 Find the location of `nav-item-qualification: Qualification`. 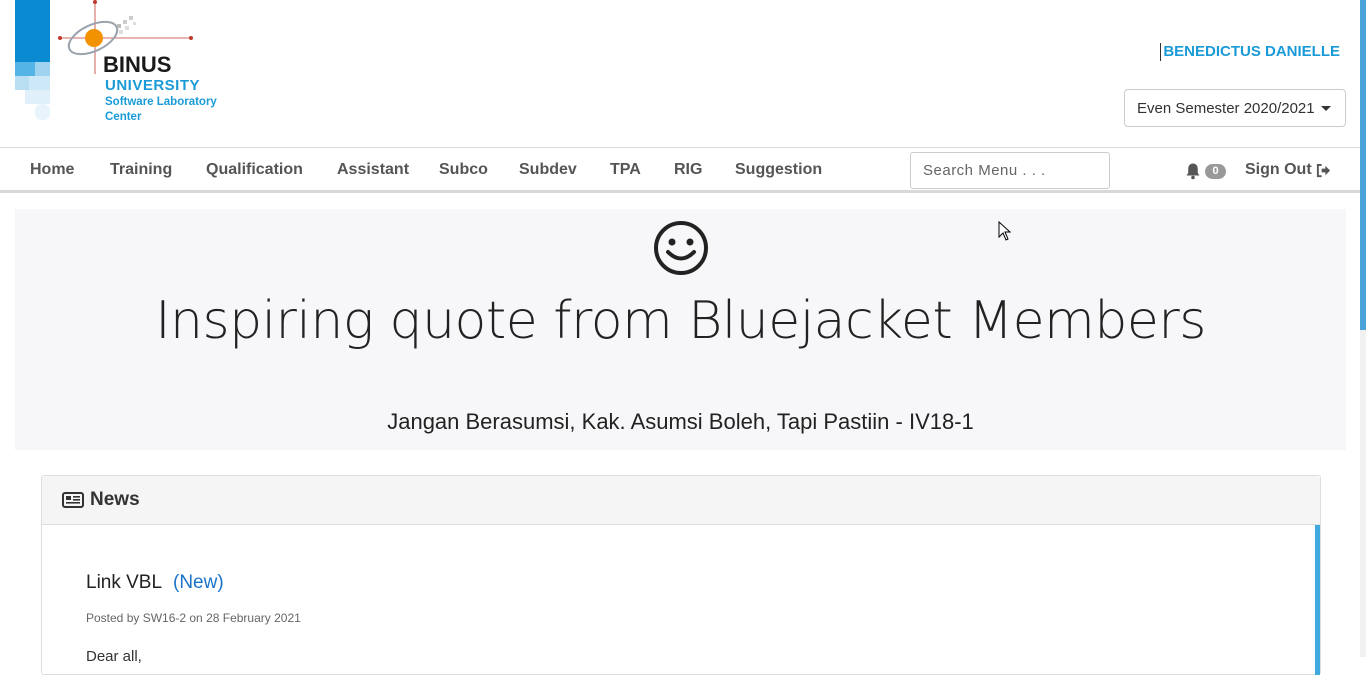

nav-item-qualification: Qualification is located at coordinates (254, 170).